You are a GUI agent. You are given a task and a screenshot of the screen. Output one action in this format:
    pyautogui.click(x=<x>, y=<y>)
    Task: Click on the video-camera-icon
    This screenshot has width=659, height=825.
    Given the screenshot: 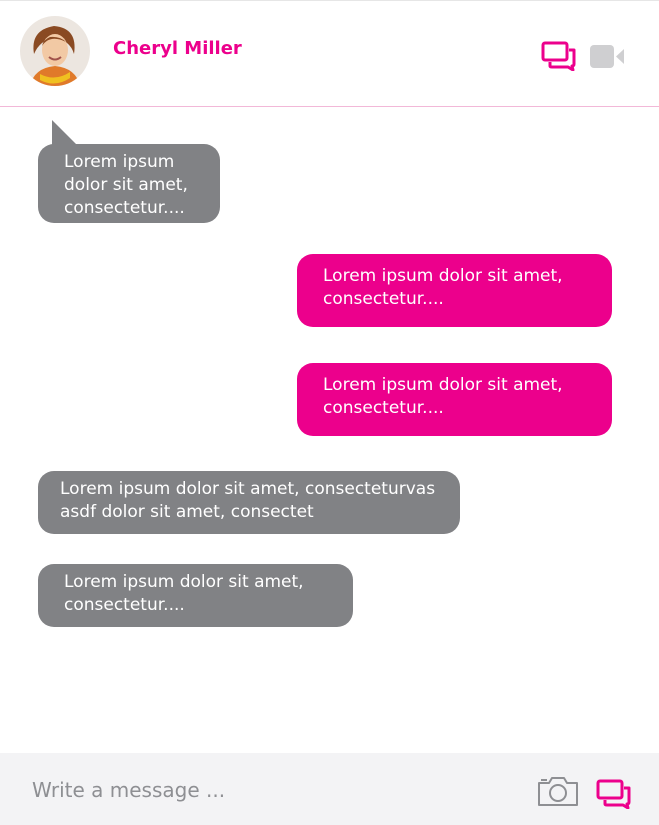 What is the action you would take?
    pyautogui.click(x=608, y=59)
    